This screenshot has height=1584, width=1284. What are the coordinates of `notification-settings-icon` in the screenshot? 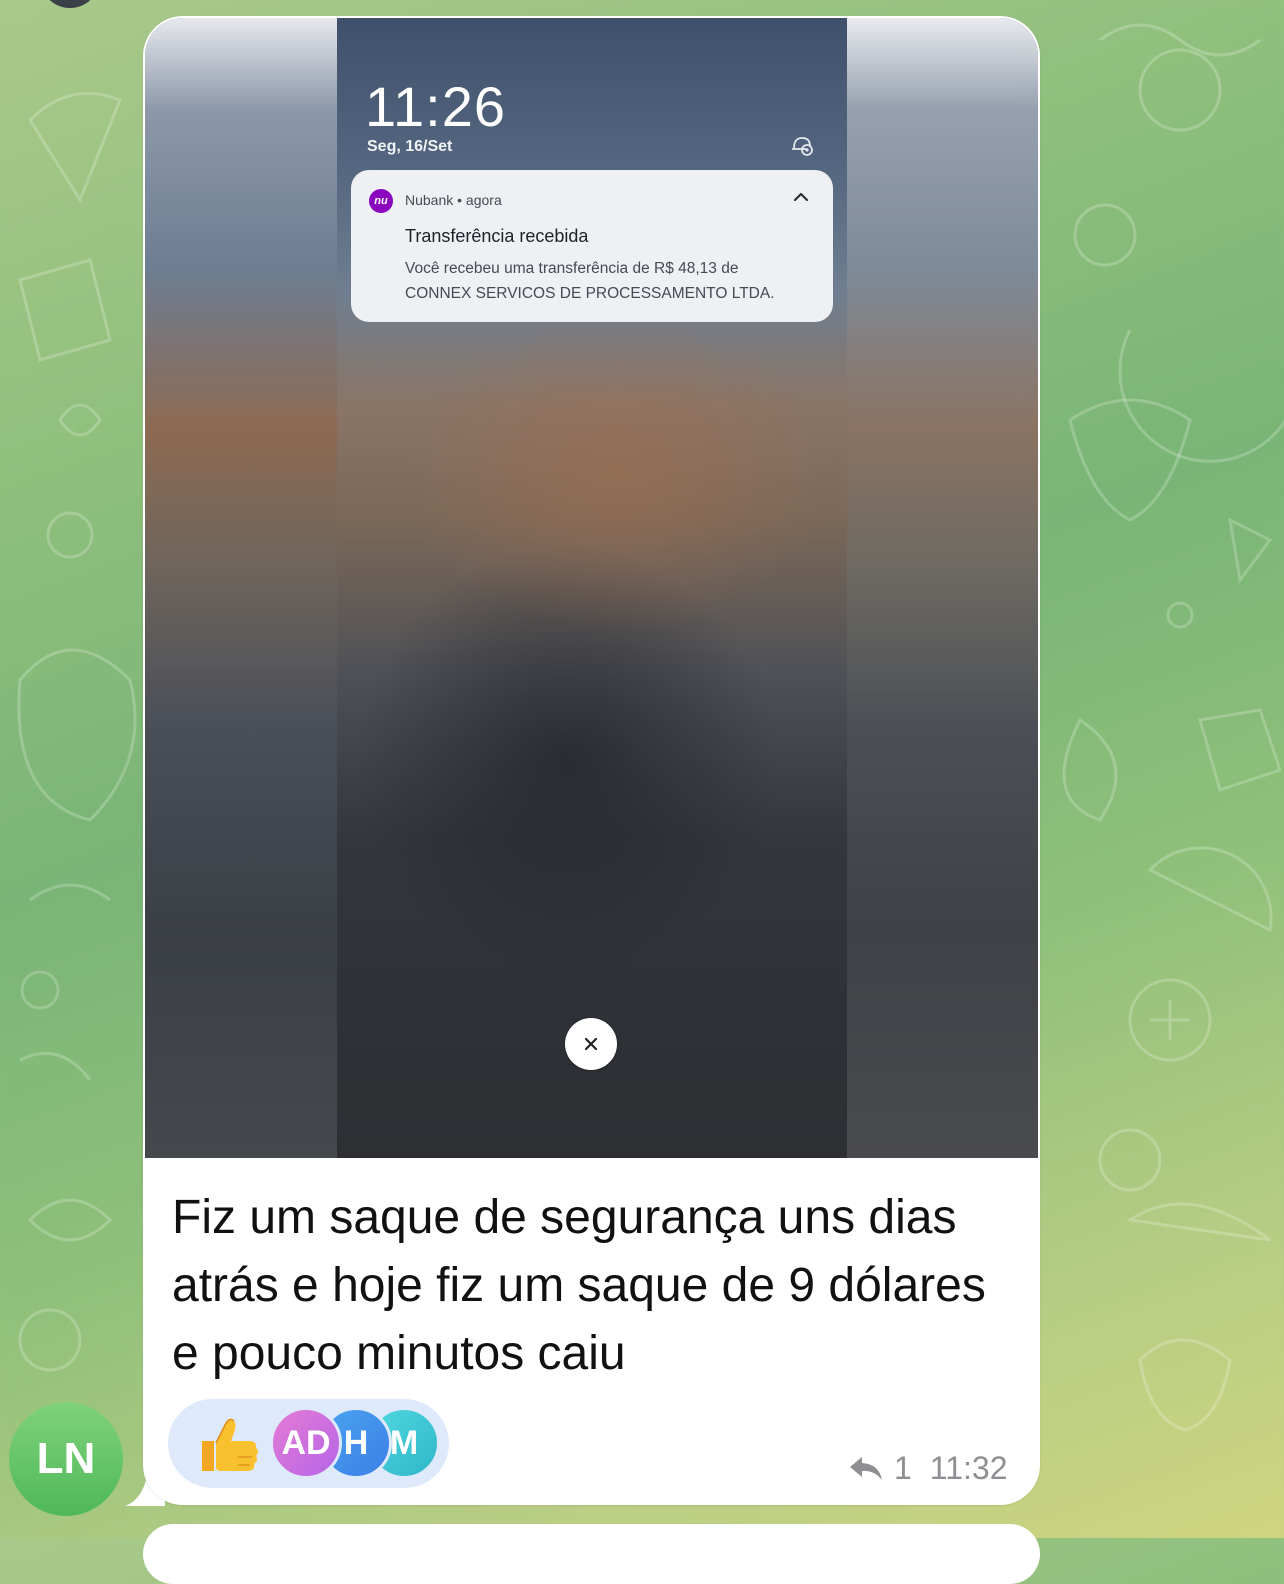 It's located at (802, 146).